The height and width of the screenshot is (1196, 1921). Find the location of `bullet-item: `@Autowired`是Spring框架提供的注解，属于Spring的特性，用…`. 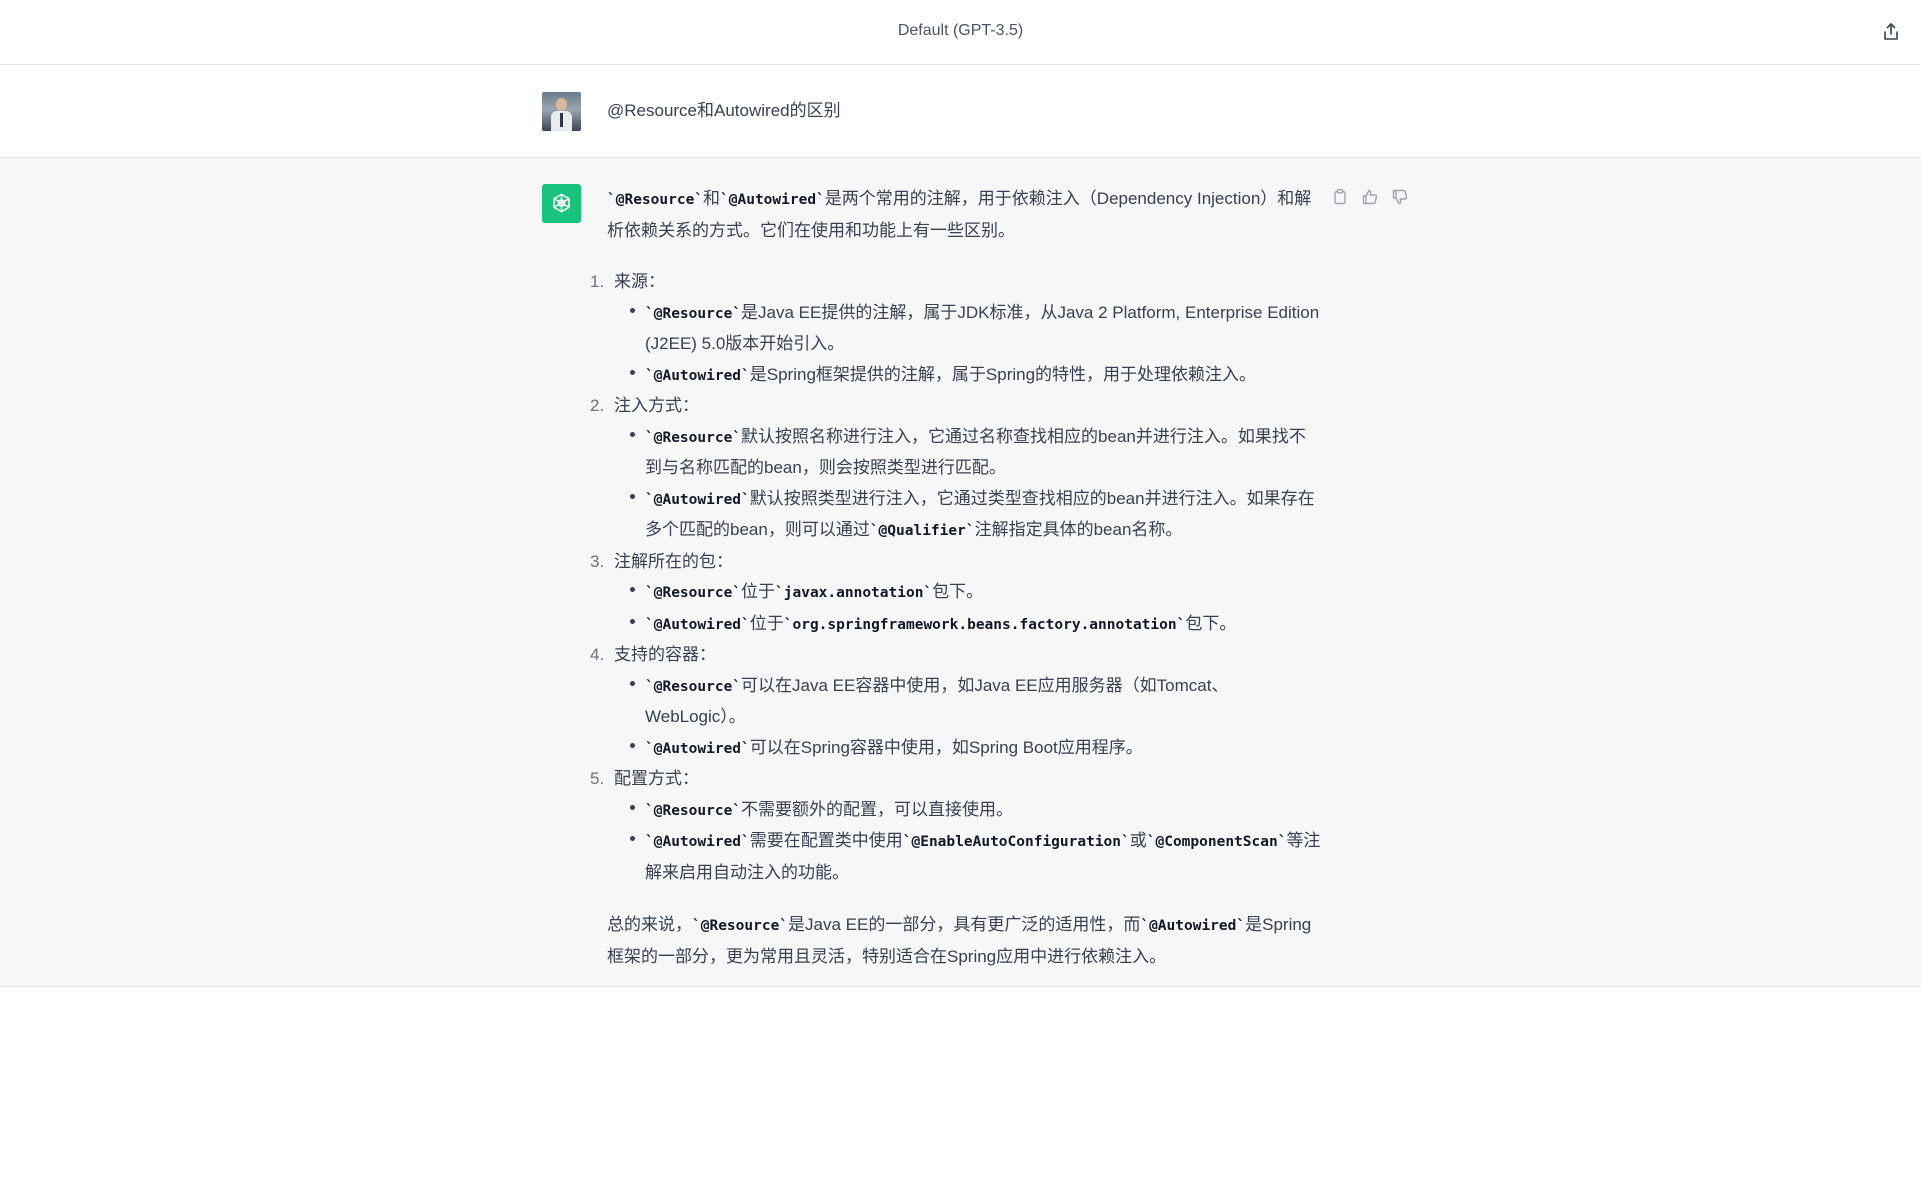

bullet-item: `@Autowired`是Spring框架提供的注解，属于Spring的特性，用… is located at coordinates (976, 376).